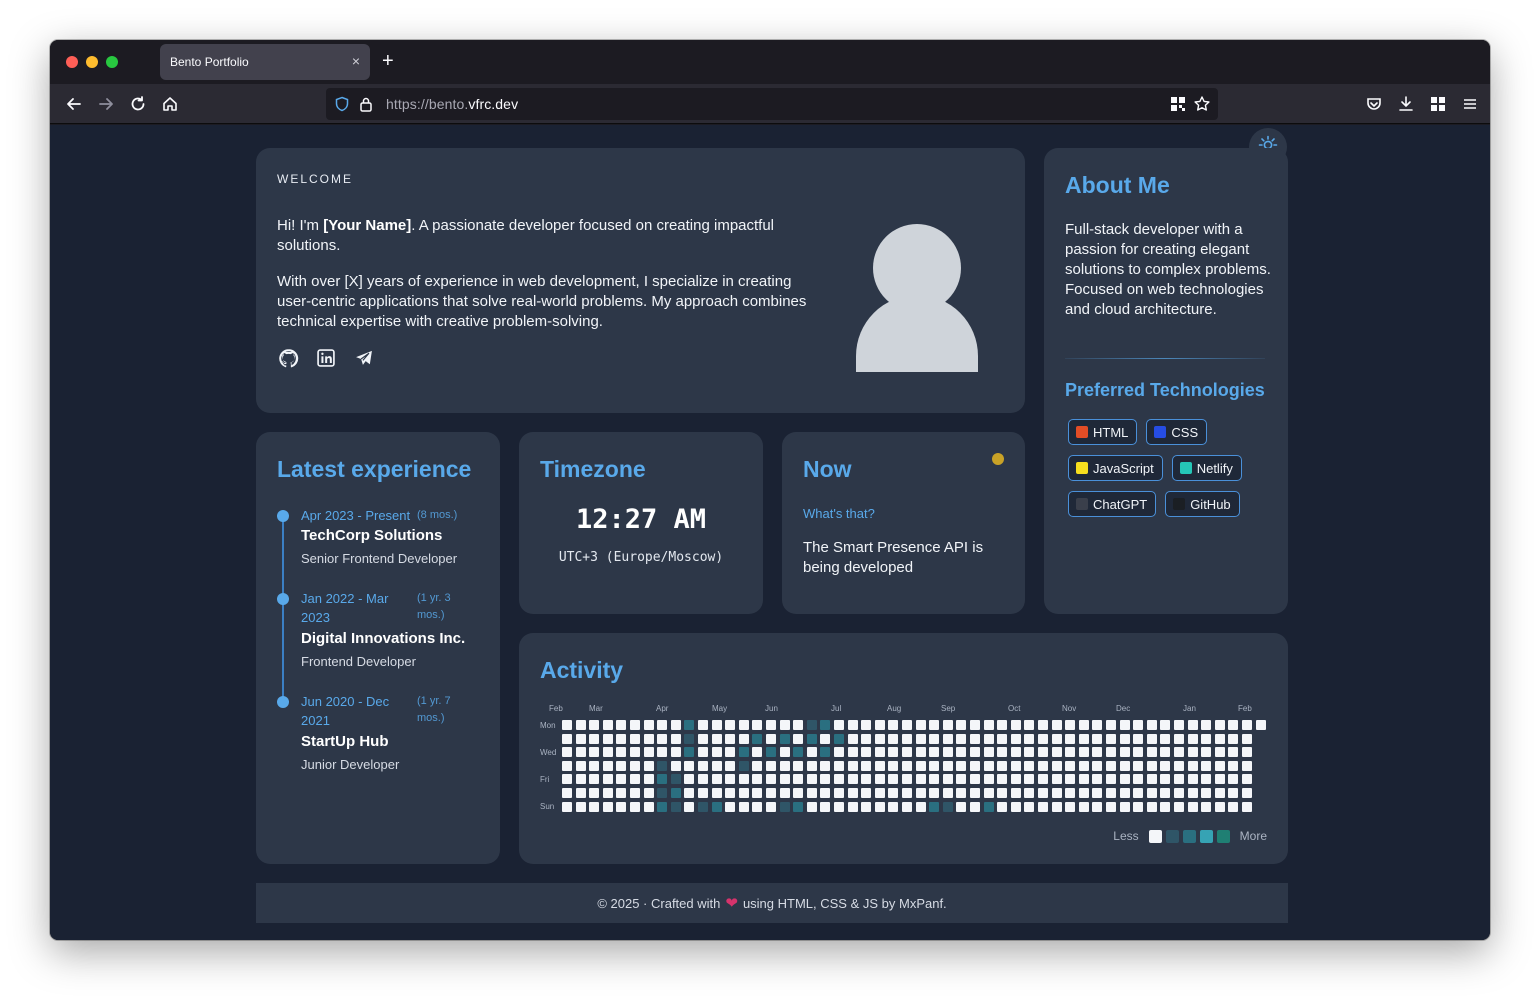 This screenshot has height=1000, width=1540. I want to click on extensions-icon, so click(1438, 104).